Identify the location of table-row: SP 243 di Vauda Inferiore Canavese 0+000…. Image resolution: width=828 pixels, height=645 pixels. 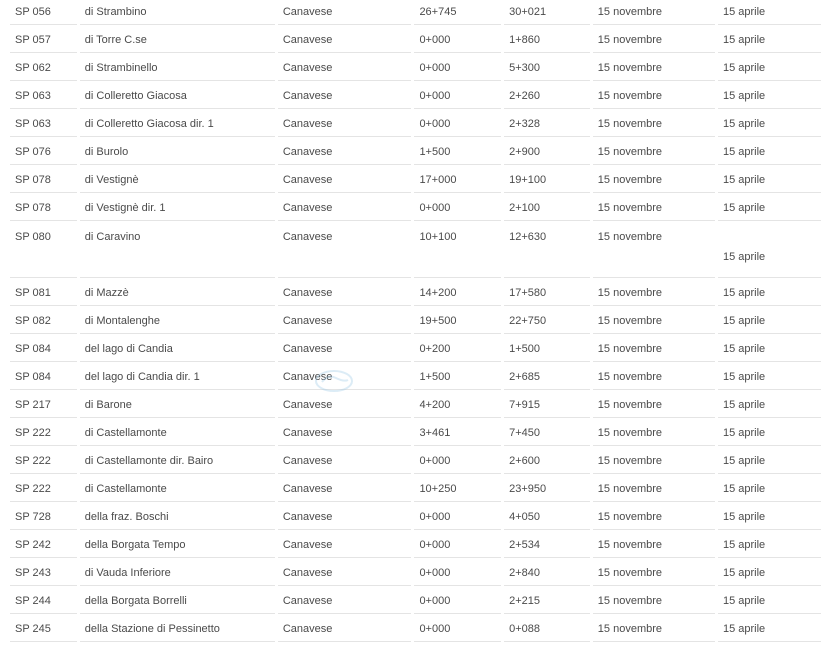
(415, 573).